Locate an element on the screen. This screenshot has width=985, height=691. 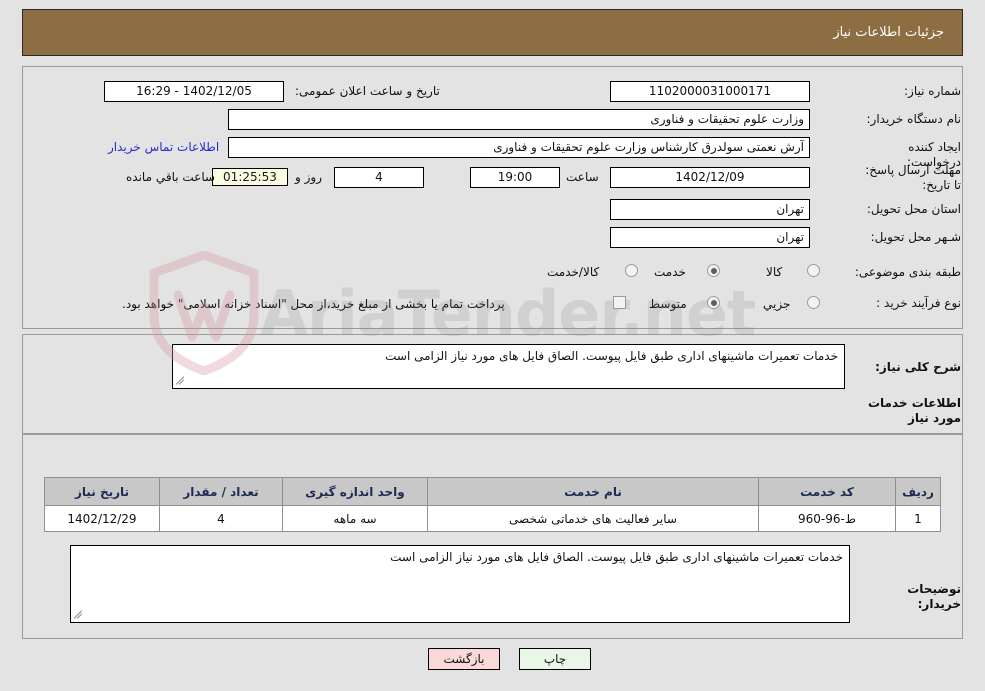
radio-category-khedmat-label: خدمت is located at coordinates (670, 272).